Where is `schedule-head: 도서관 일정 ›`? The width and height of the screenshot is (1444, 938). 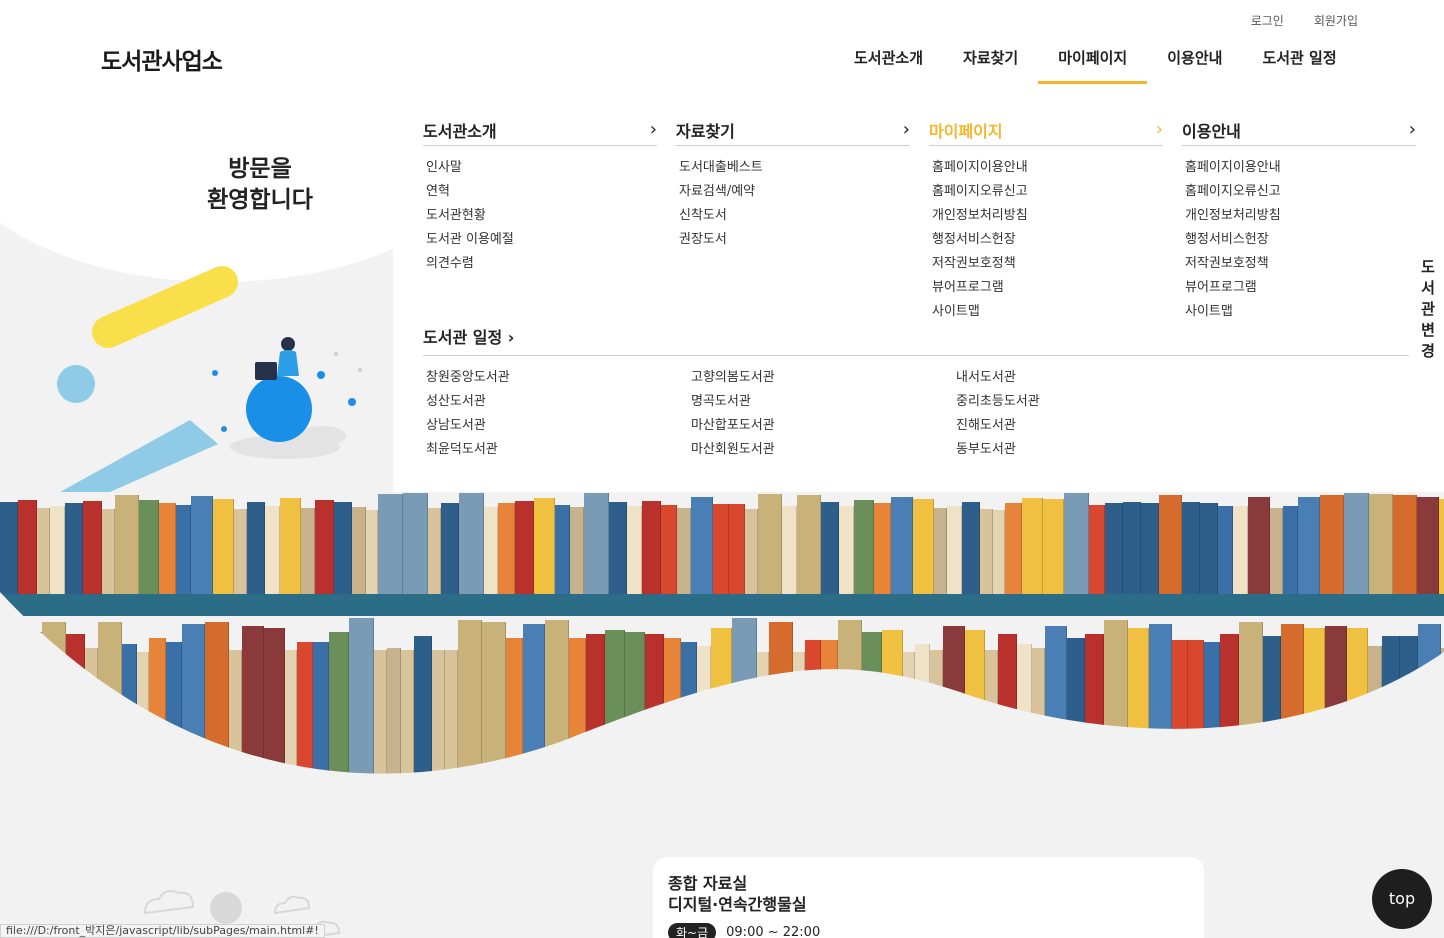 schedule-head: 도서관 일정 › is located at coordinates (916, 340).